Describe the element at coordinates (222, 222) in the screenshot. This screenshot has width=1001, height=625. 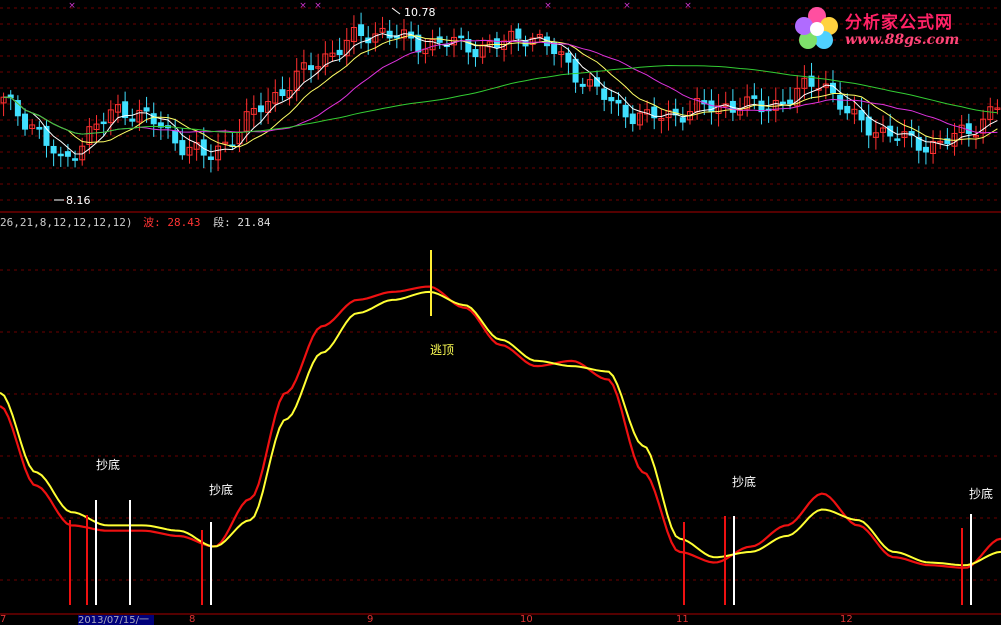
I see `segment-label: 段:` at that location.